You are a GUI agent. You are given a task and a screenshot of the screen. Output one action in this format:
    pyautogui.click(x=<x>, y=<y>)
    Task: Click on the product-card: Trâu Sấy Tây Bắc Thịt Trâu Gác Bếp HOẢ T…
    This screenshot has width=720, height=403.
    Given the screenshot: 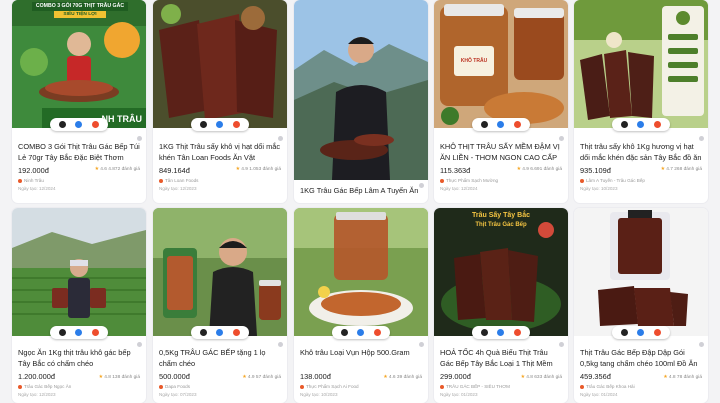 What is the action you would take?
    pyautogui.click(x=501, y=305)
    